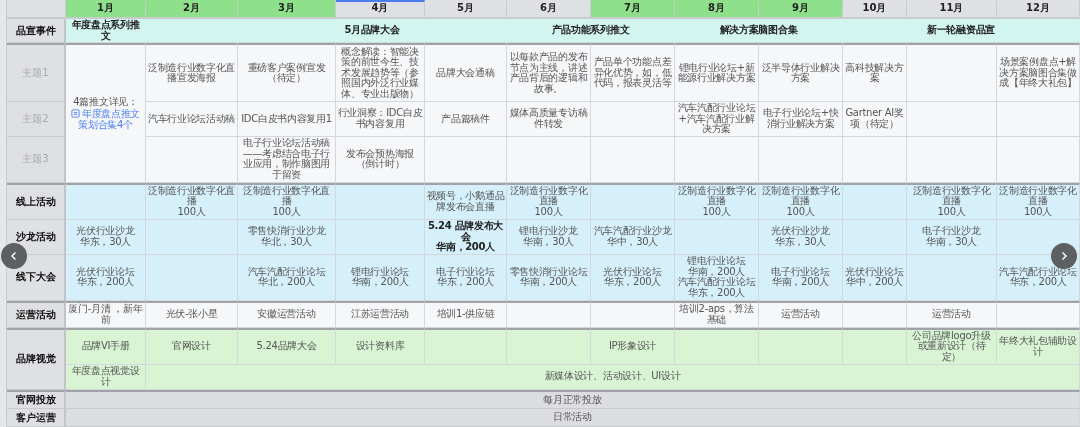 This screenshot has width=1080, height=427. Describe the element at coordinates (874, 282) in the screenshot. I see `cell-text: 华中，200人` at that location.